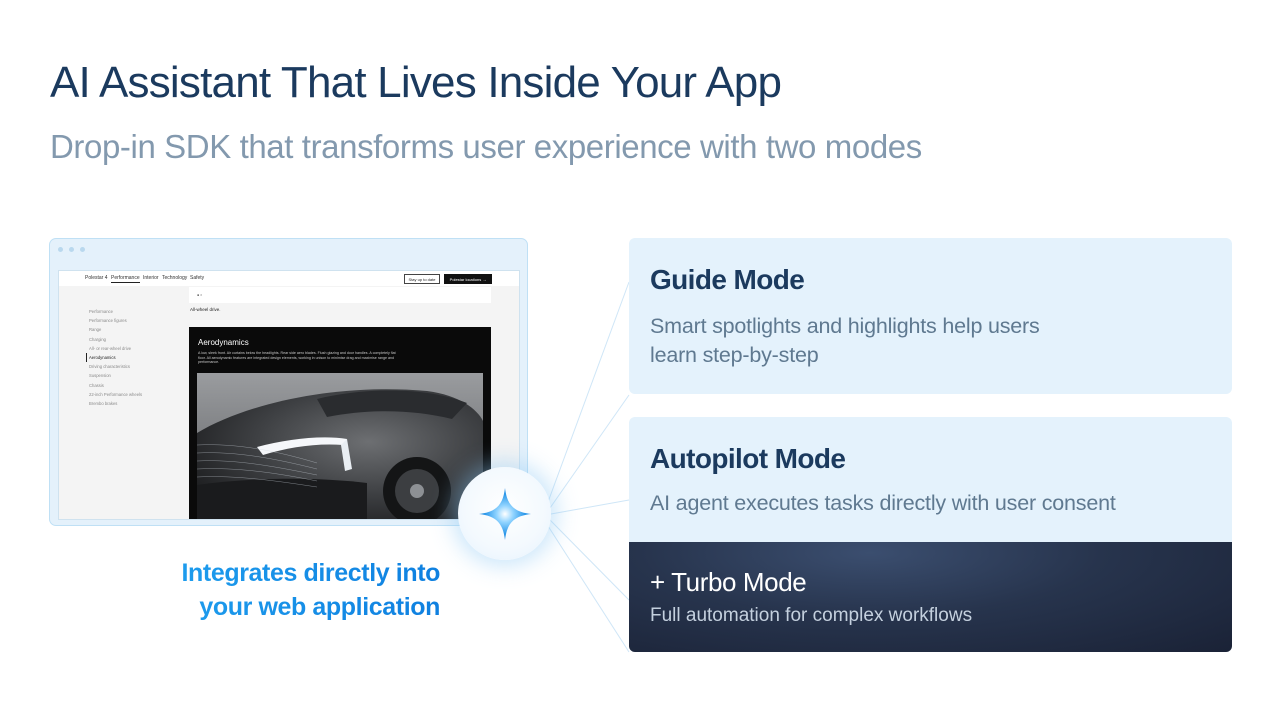  Describe the element at coordinates (115, 348) in the screenshot. I see `sidebar-item-drive: All- or rear-wheel drive` at that location.